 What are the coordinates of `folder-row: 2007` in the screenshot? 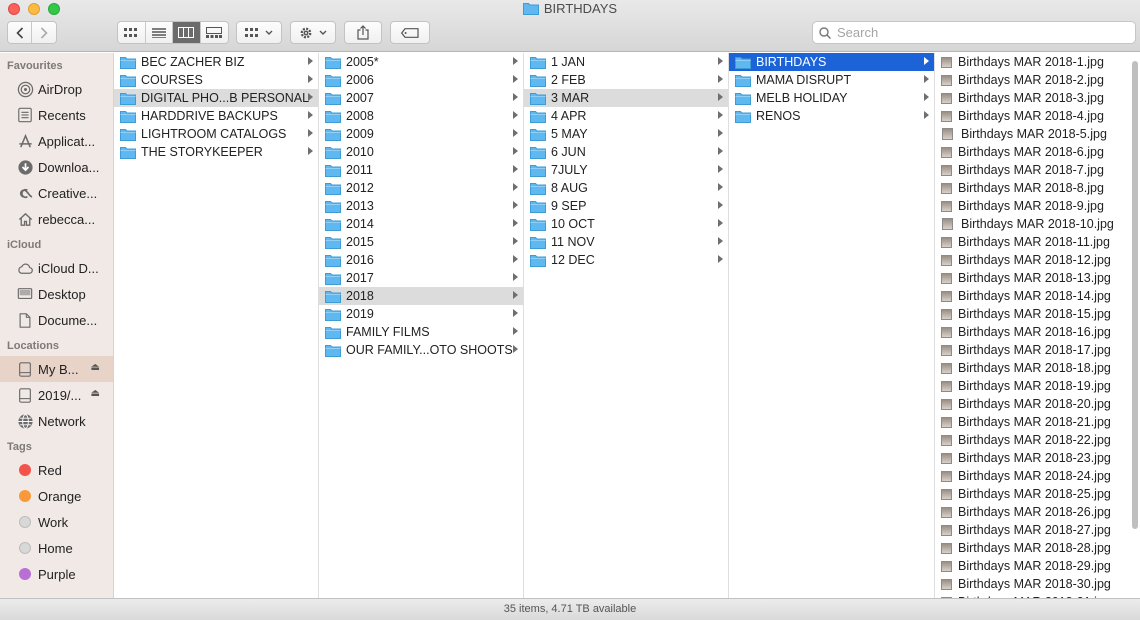 It's located at (421, 98).